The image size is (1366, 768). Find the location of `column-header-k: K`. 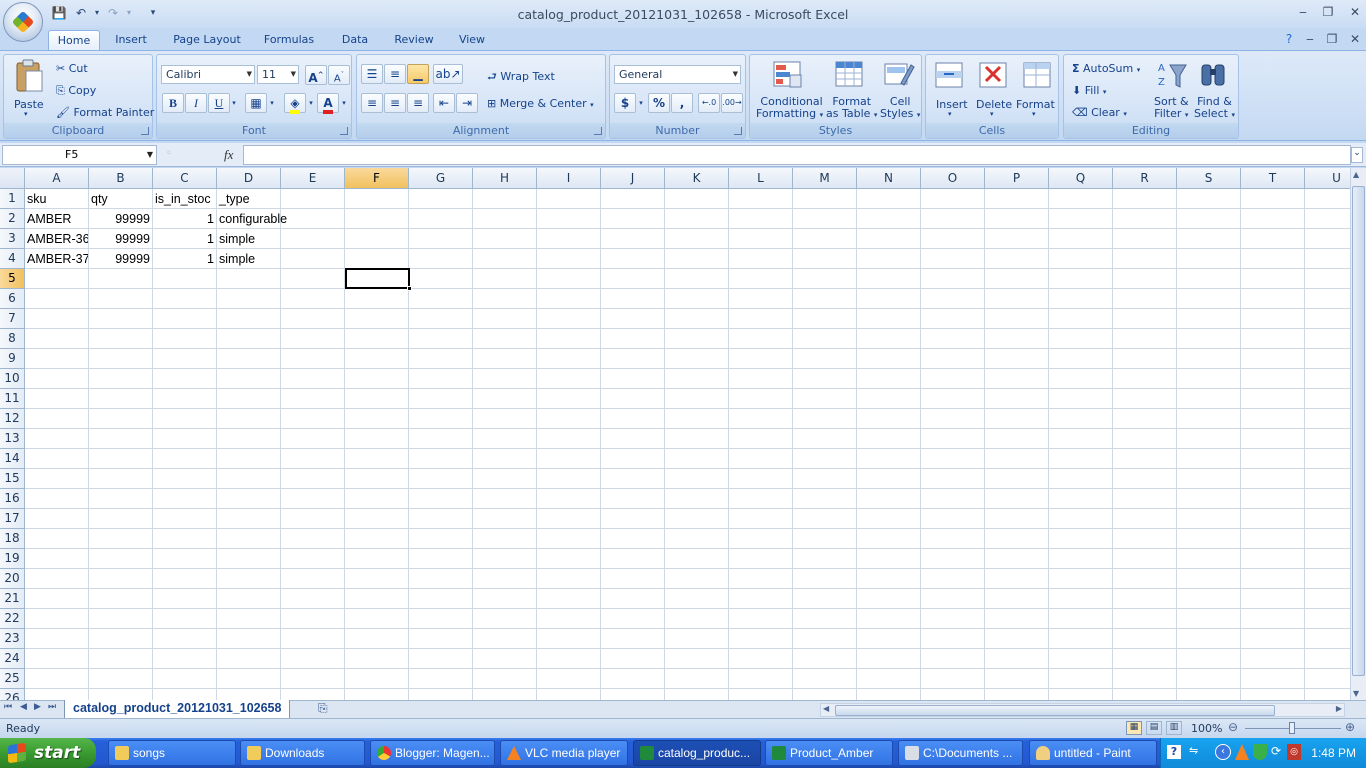

column-header-k: K is located at coordinates (697, 178).